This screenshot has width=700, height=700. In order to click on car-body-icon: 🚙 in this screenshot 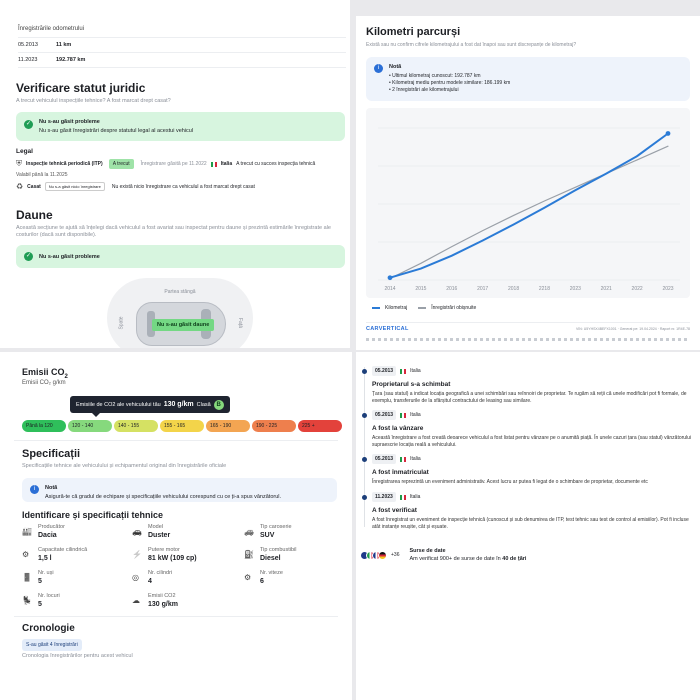, I will do `click(249, 531)`.